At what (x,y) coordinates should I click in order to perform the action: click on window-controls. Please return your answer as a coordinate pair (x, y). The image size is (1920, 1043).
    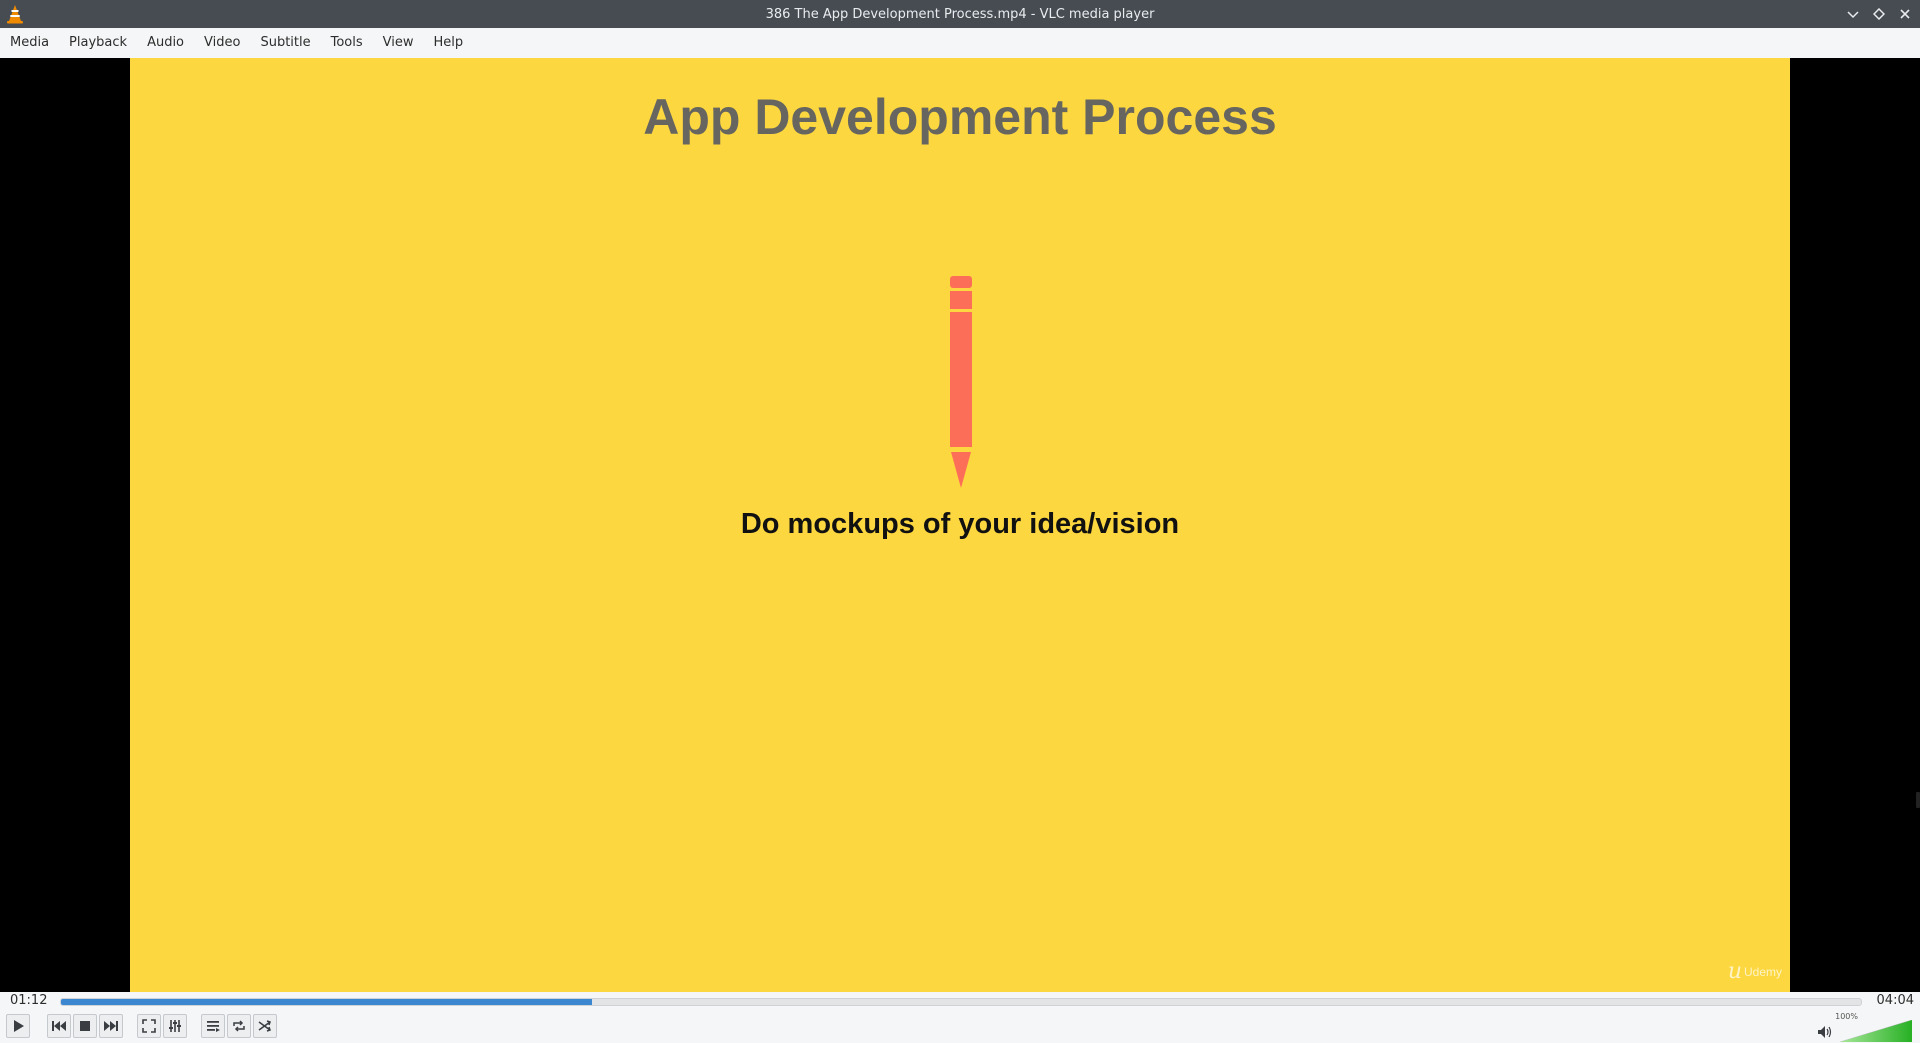
    Looking at the image, I should click on (1879, 14).